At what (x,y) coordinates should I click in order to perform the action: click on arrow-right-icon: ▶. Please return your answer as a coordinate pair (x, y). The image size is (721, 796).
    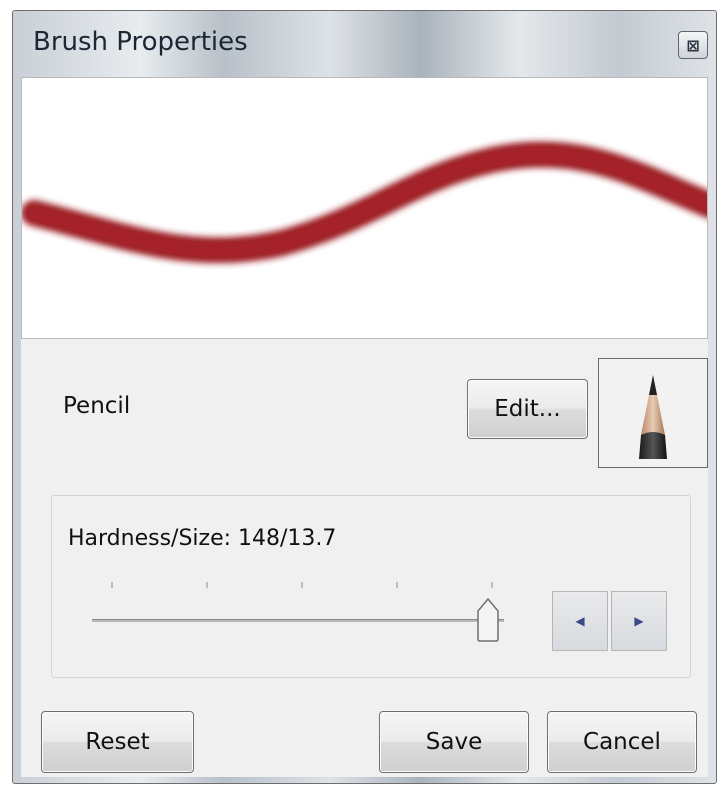
    Looking at the image, I should click on (639, 621).